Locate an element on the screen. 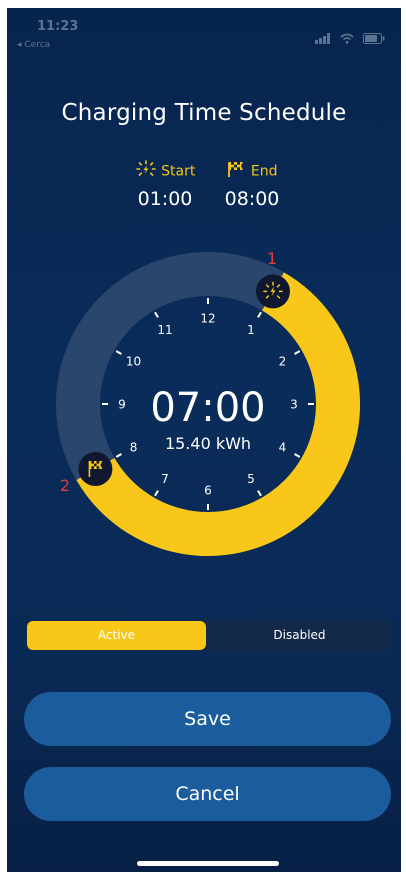  start-pin is located at coordinates (273, 291).